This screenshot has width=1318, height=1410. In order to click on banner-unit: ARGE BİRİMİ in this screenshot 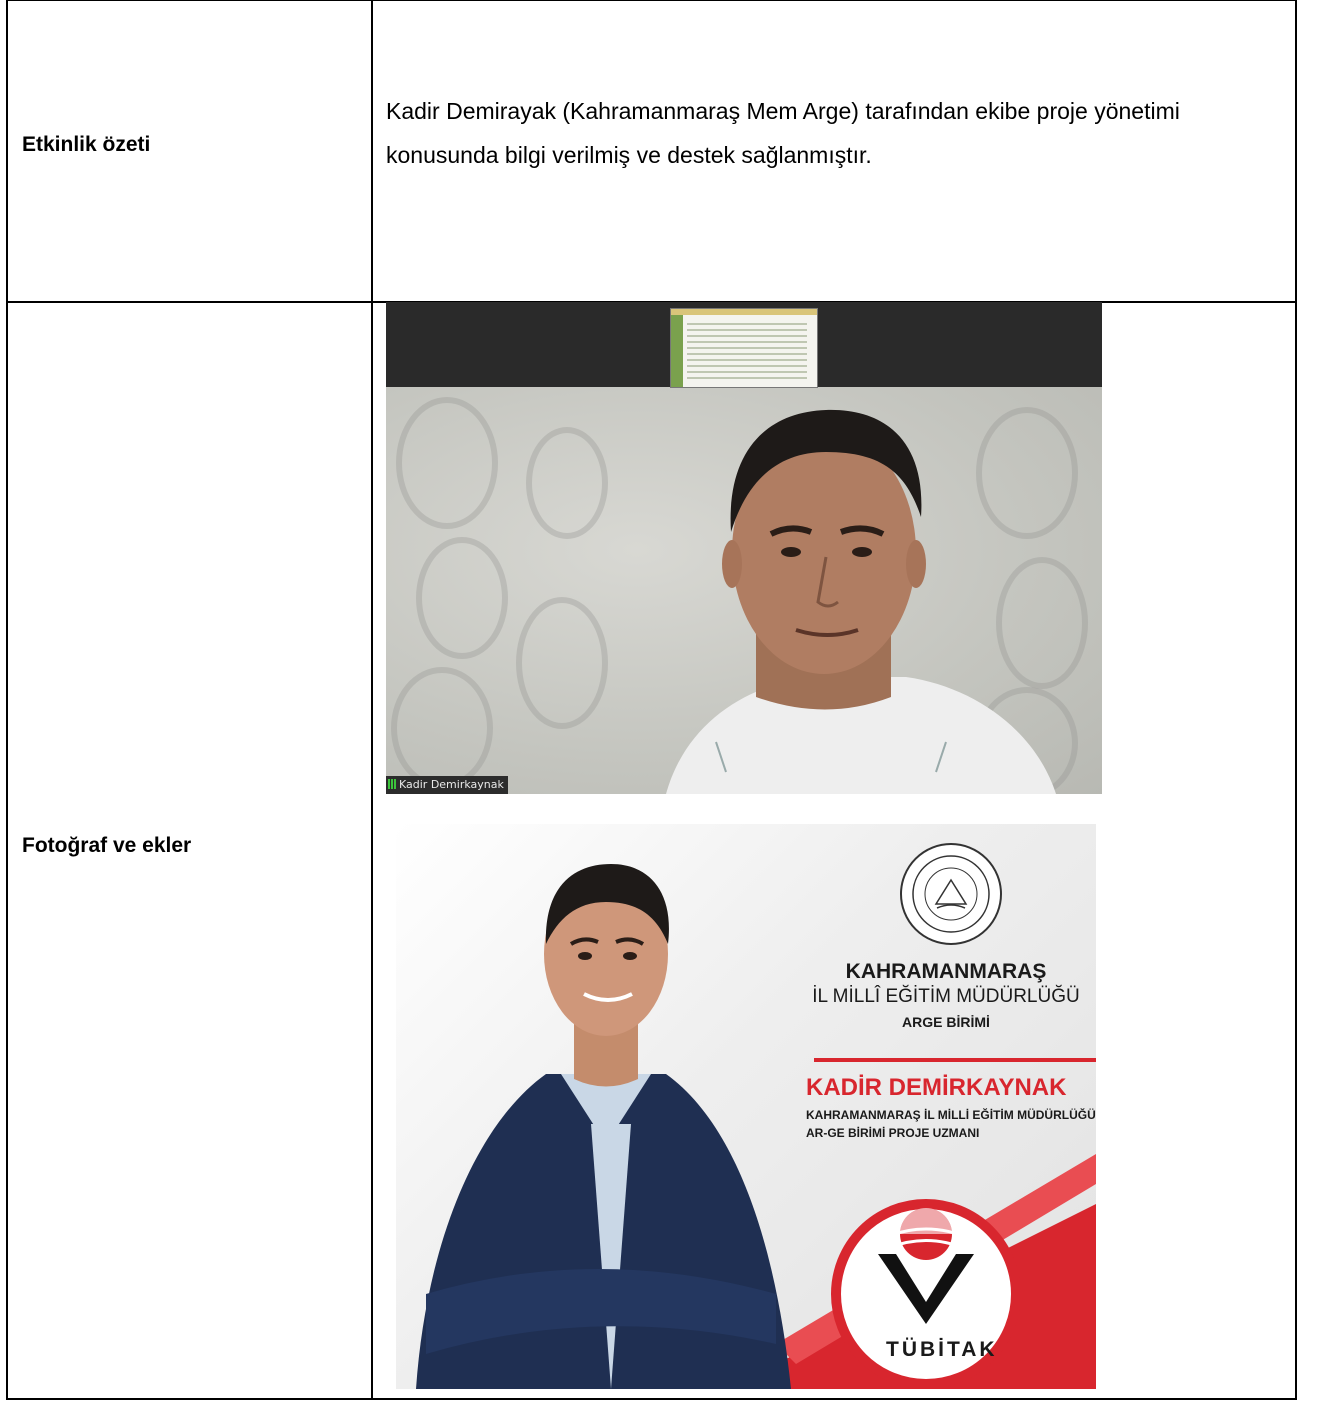, I will do `click(946, 1022)`.